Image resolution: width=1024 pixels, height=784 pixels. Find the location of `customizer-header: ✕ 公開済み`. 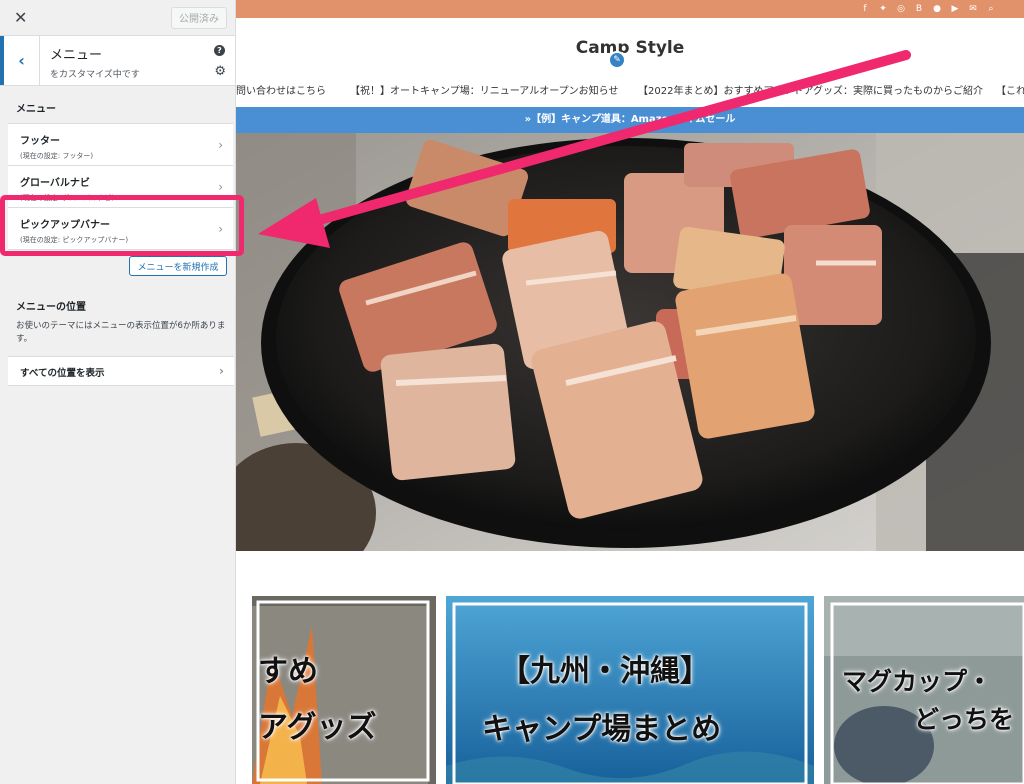

customizer-header: ✕ 公開済み is located at coordinates (117, 18).